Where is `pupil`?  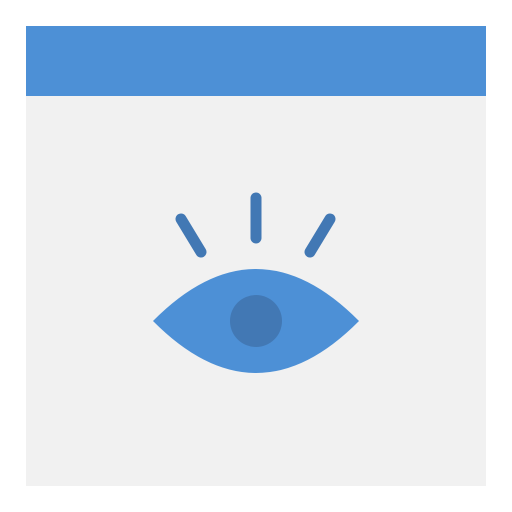 pupil is located at coordinates (256, 321).